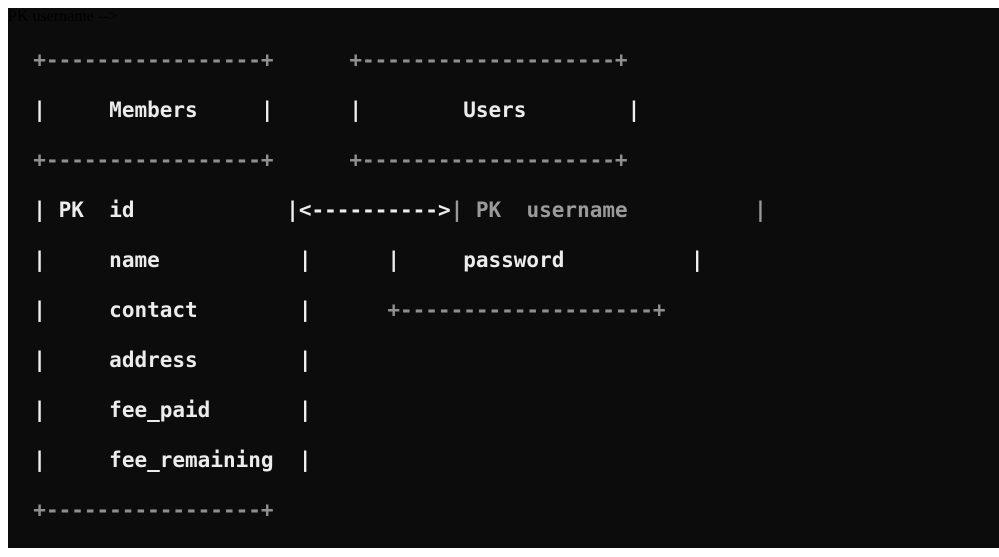  Describe the element at coordinates (368, 260) in the screenshot. I see `row-field-2: | name | | password |` at that location.